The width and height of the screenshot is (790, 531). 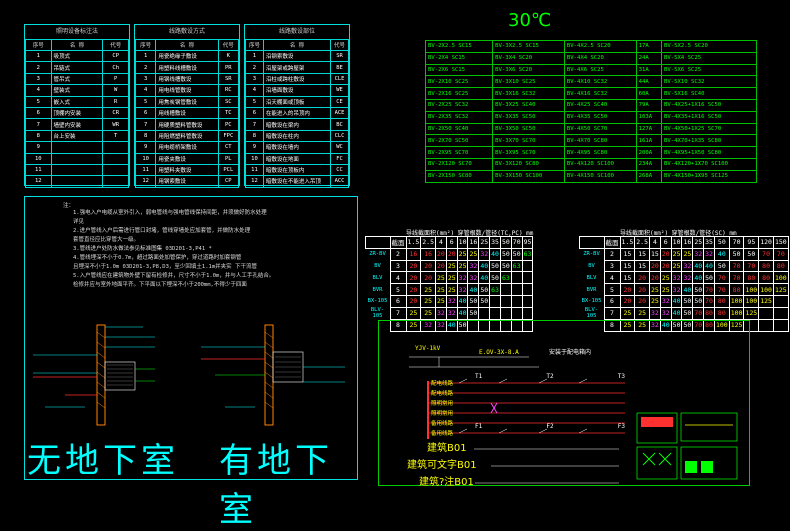 What do you see at coordinates (77, 181) in the screenshot?
I see `legend-row: 12` at bounding box center [77, 181].